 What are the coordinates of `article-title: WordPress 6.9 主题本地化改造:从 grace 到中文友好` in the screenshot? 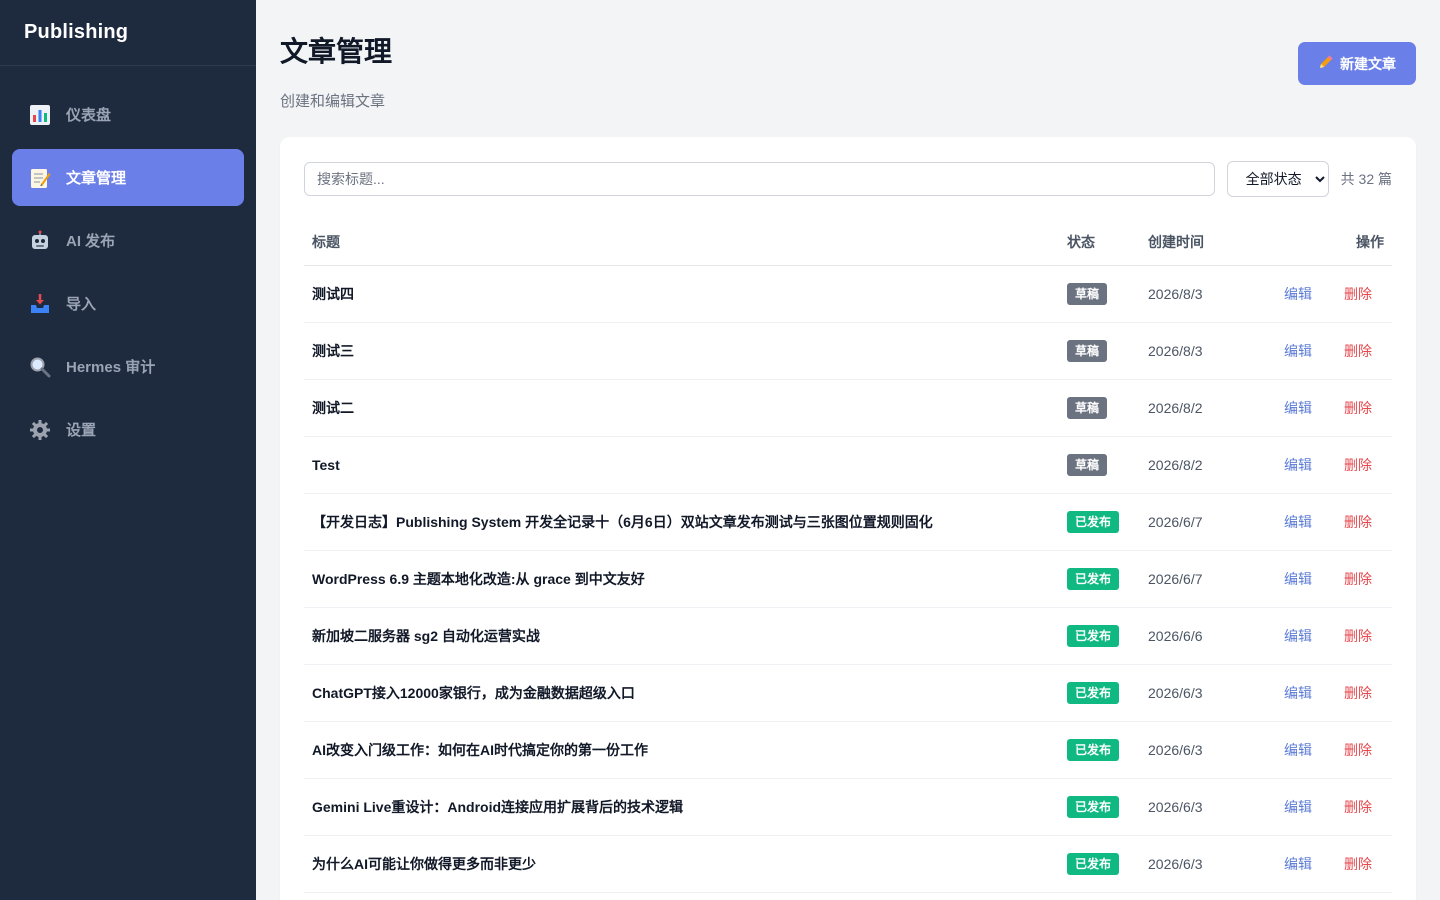 It's located at (681, 579).